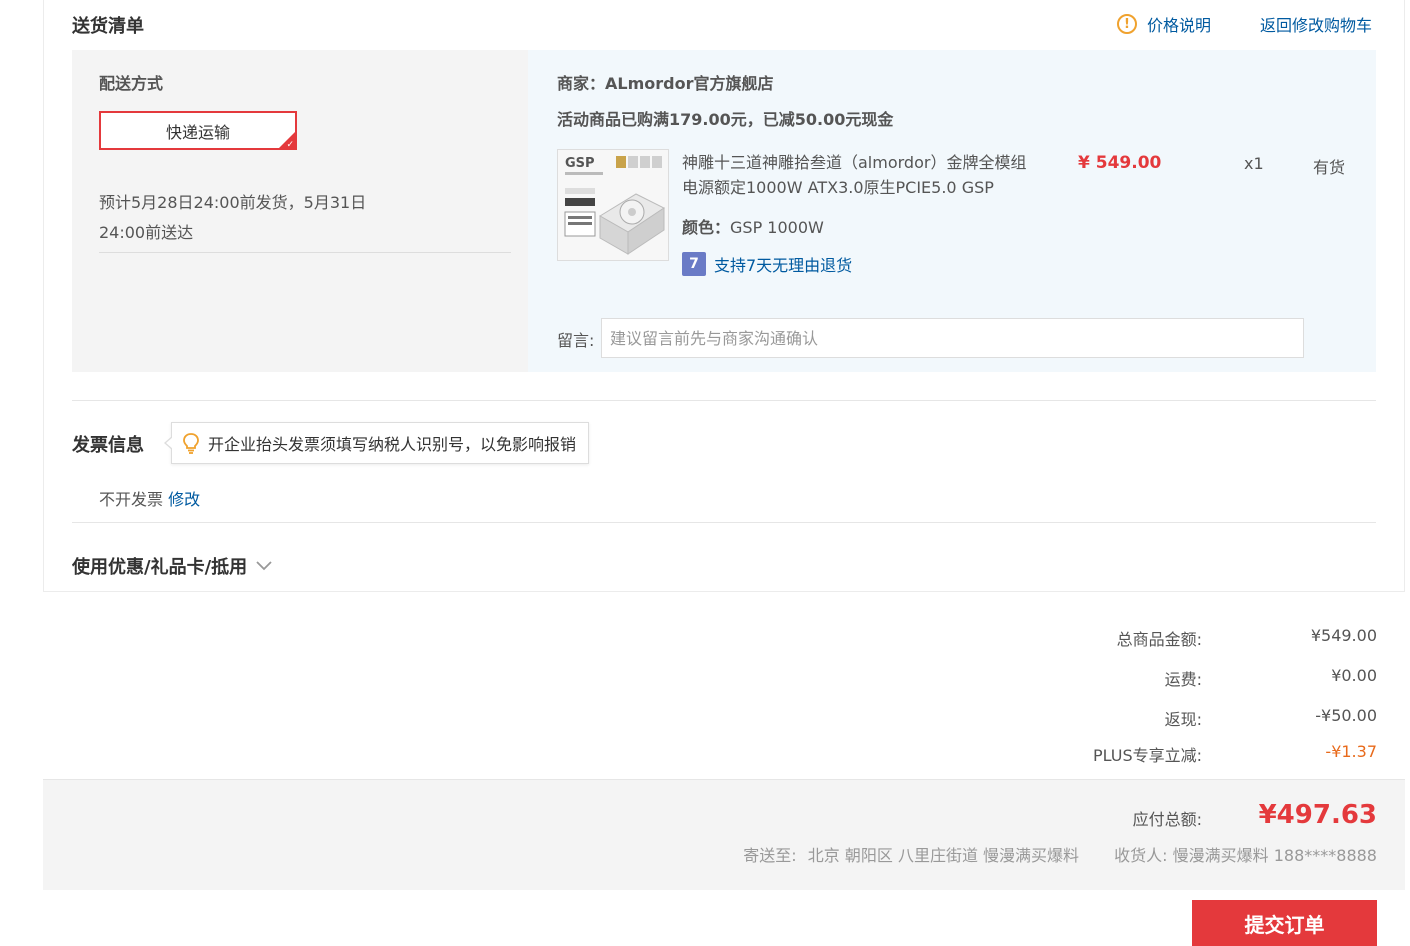 The image size is (1410, 946). What do you see at coordinates (952, 338) in the screenshot?
I see `remark-input` at bounding box center [952, 338].